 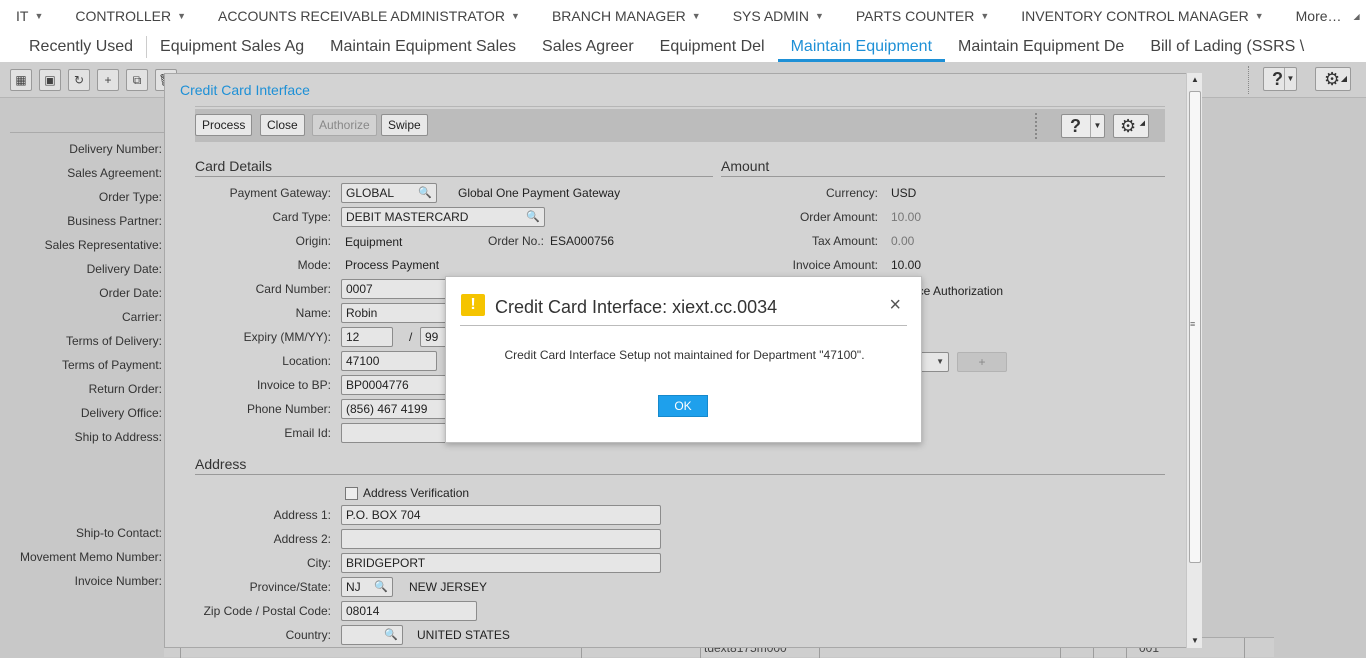 I want to click on new-record-icon: +, so click(x=108, y=80).